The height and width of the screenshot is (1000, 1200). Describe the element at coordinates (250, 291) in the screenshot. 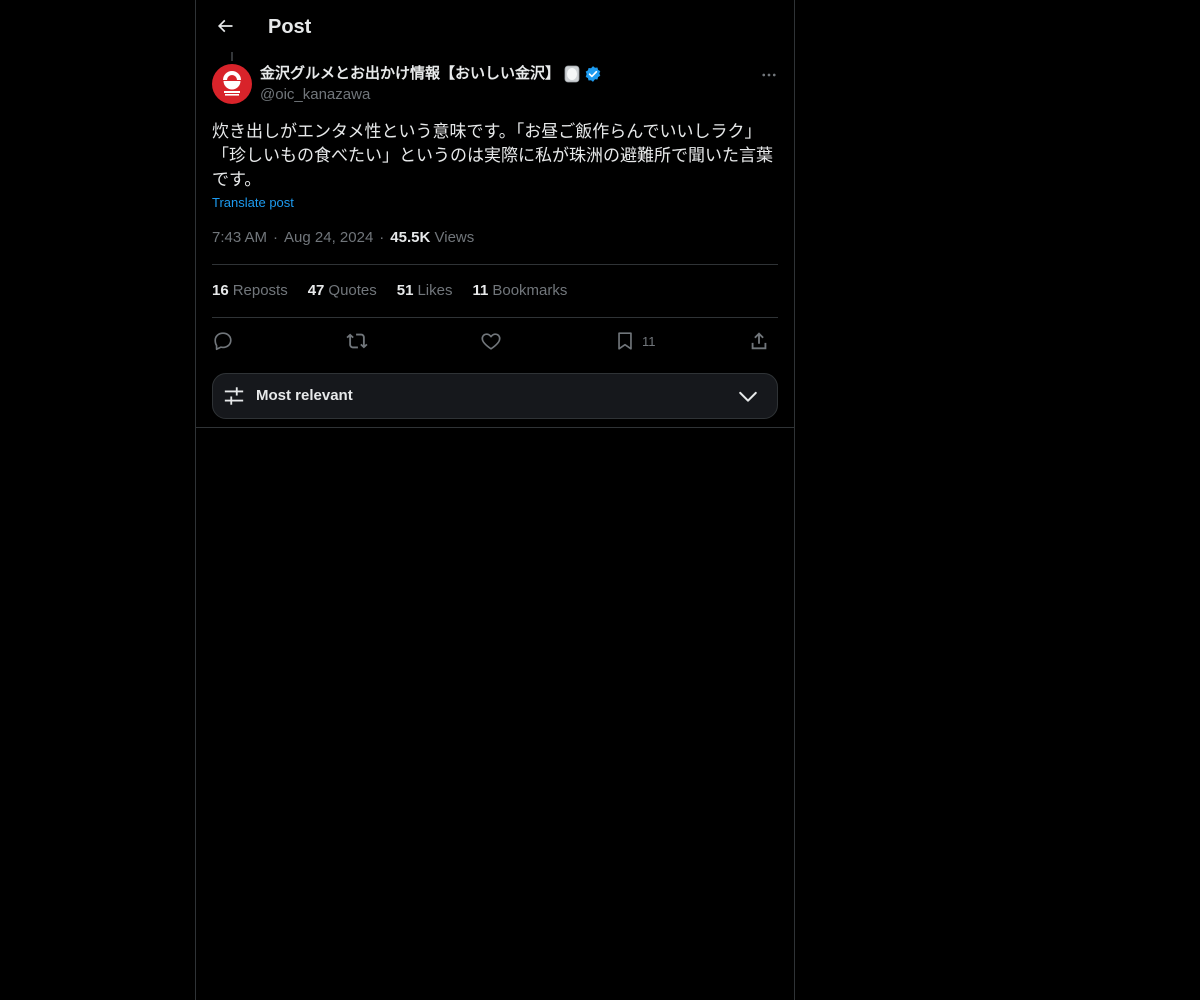

I see `stat-reposts: 16 Reposts` at that location.